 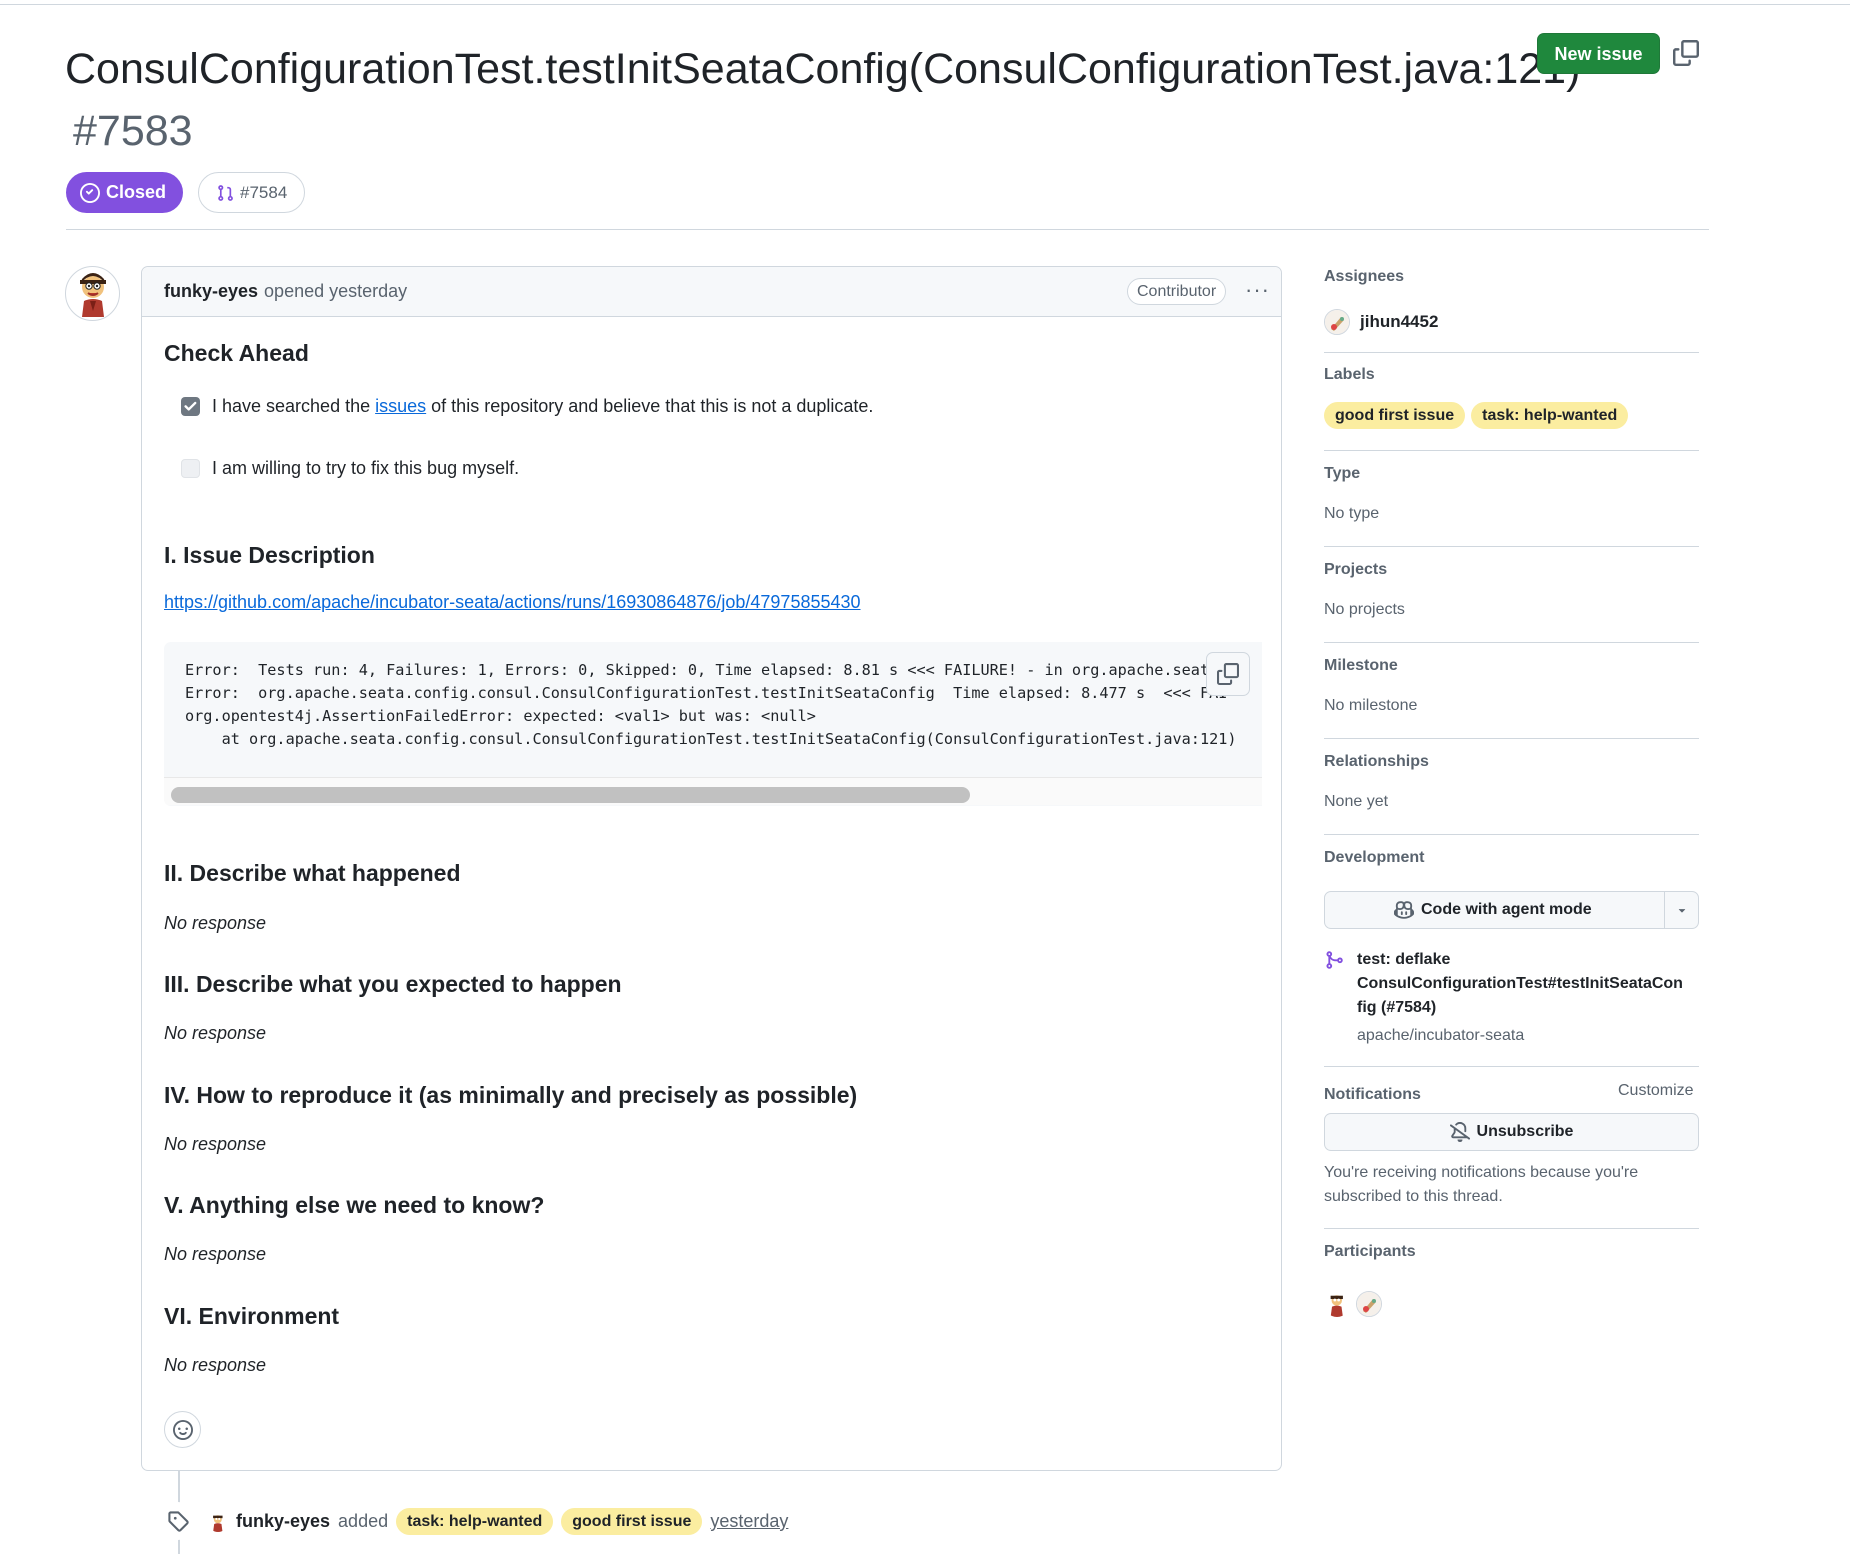 What do you see at coordinates (1337, 322) in the screenshot?
I see `assignee-avatar` at bounding box center [1337, 322].